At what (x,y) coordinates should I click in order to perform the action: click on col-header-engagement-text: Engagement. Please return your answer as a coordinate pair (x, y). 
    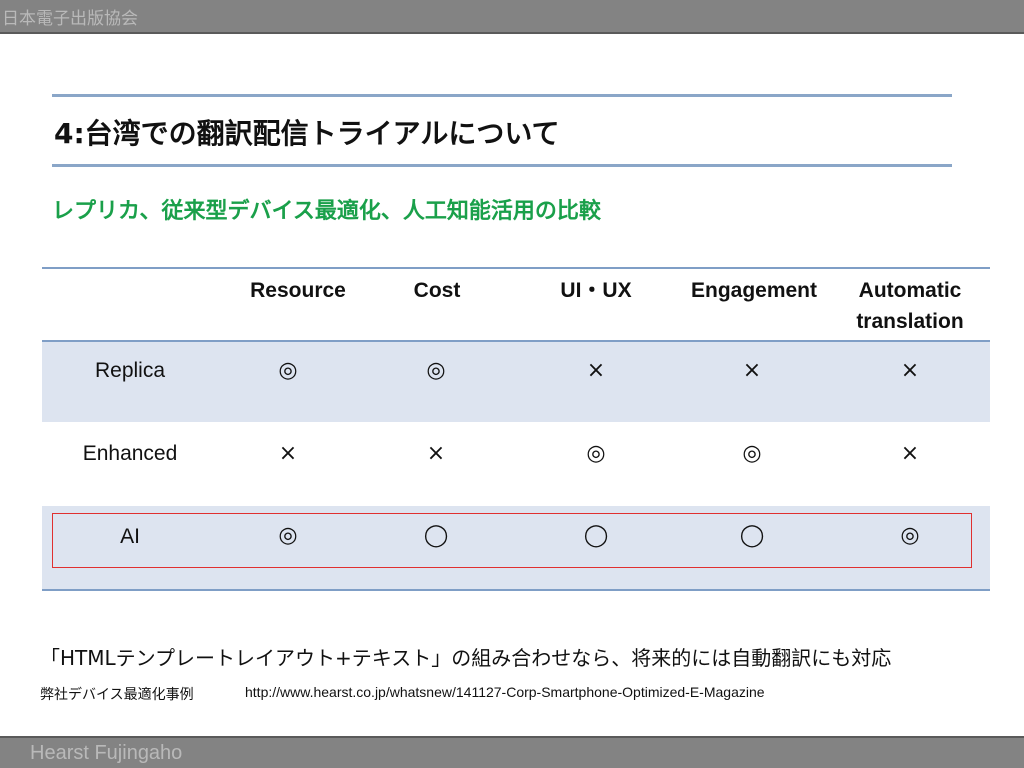
    Looking at the image, I should click on (754, 290).